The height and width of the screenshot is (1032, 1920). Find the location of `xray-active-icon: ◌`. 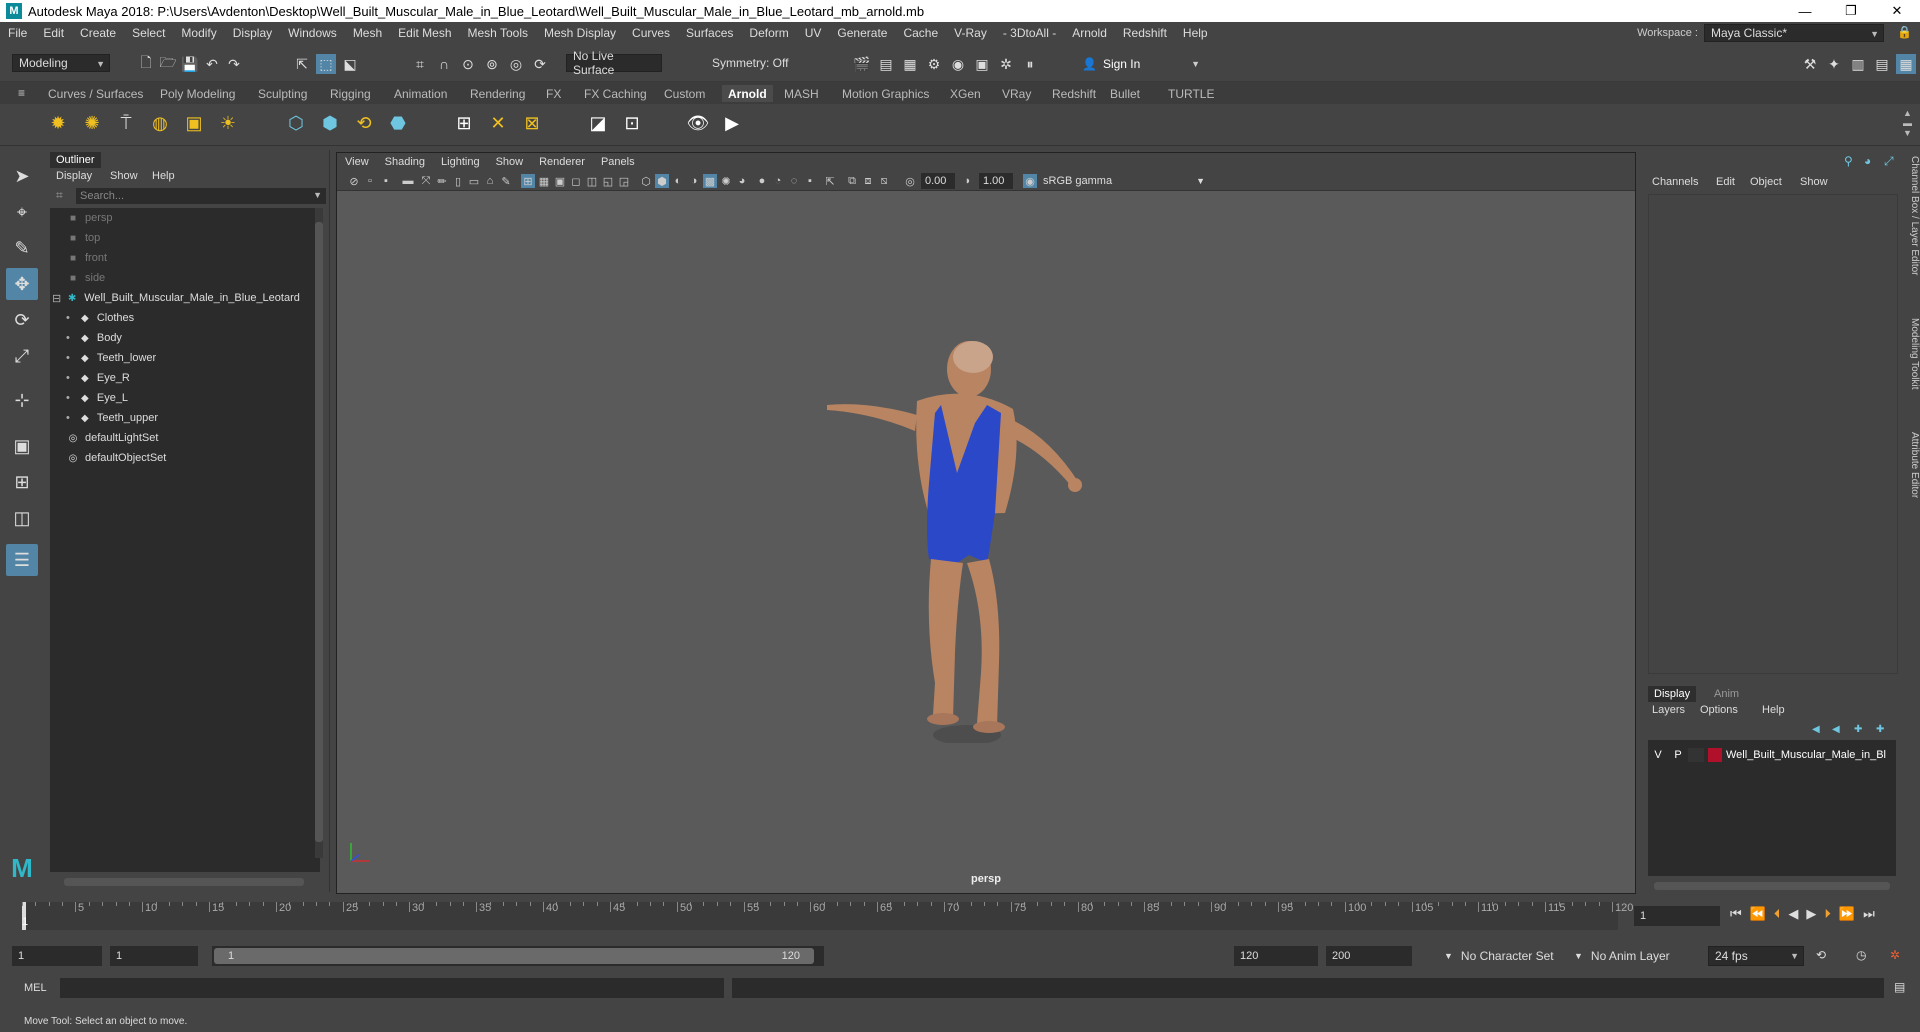

xray-active-icon: ◌ is located at coordinates (794, 181).